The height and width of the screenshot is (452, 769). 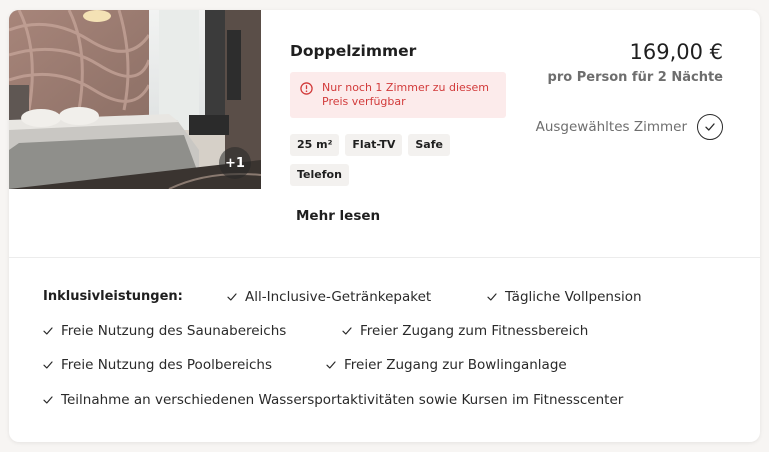 What do you see at coordinates (315, 145) in the screenshot?
I see `amenity-tag: 25 m²` at bounding box center [315, 145].